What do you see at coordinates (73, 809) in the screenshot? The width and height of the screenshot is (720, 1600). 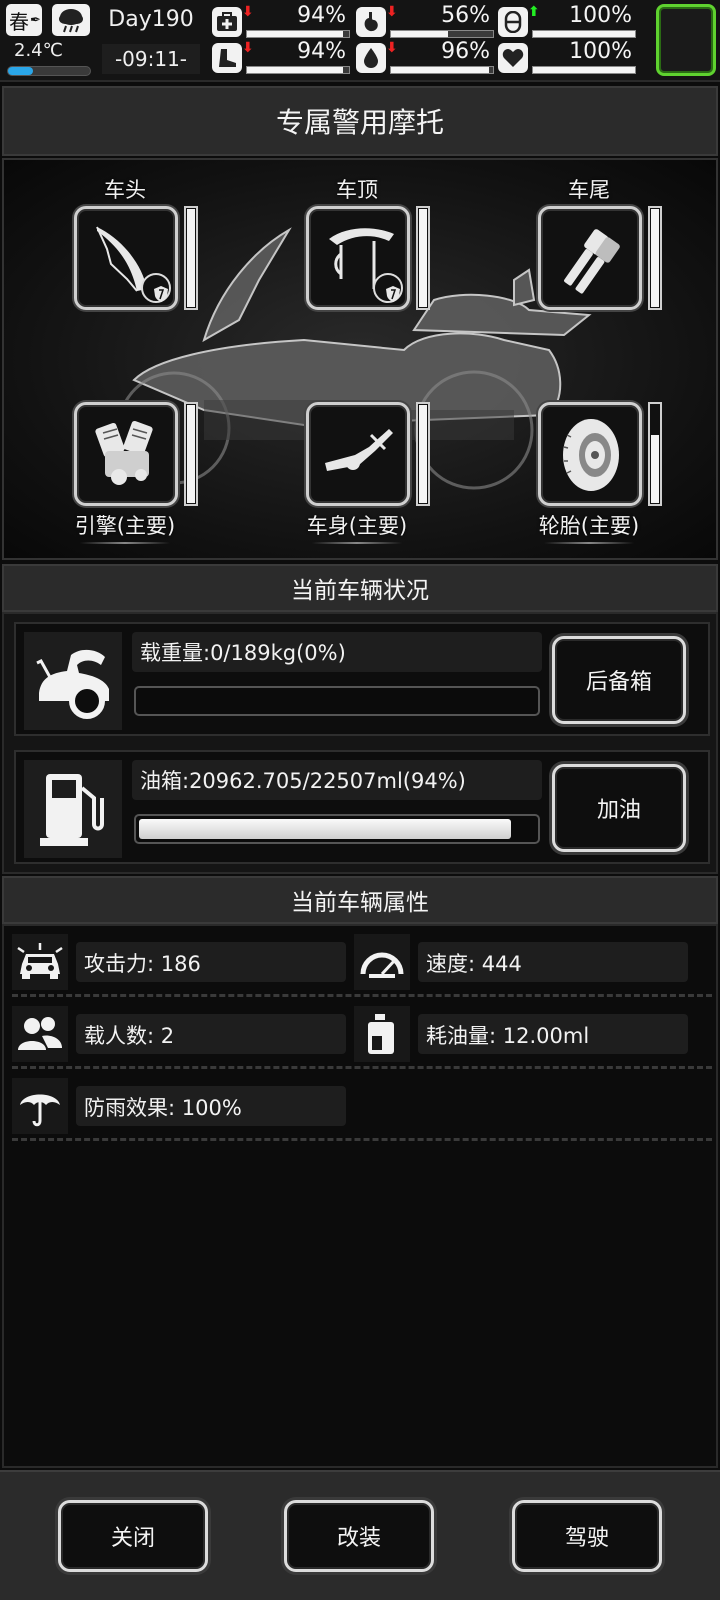 I see `fuel-pump-icon` at bounding box center [73, 809].